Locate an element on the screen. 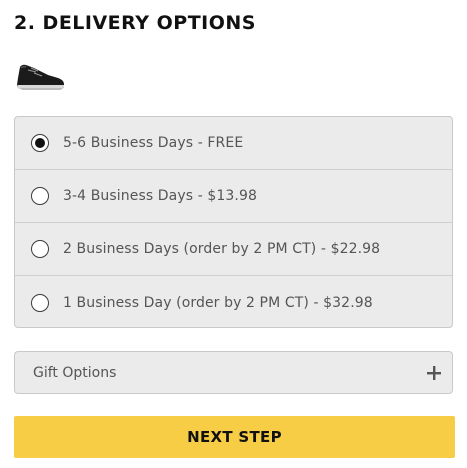 This screenshot has height=468, width=467. gift-options-label: Gift Options is located at coordinates (75, 372).